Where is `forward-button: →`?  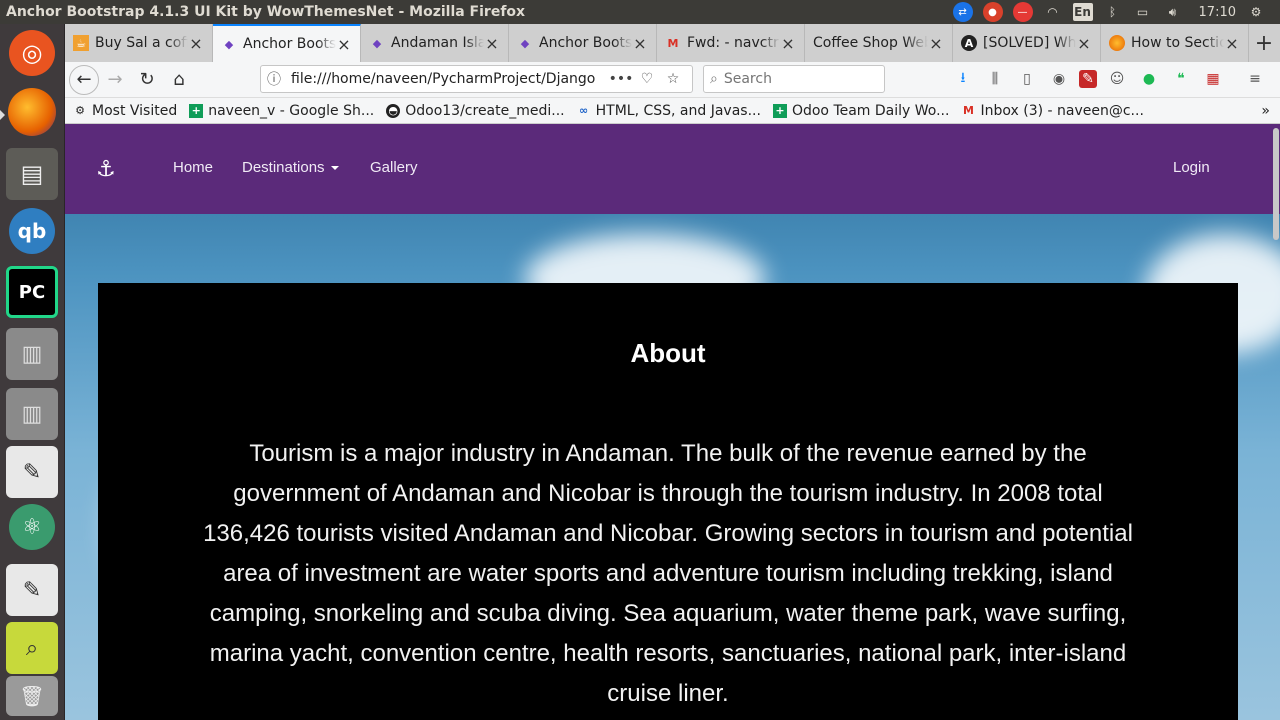
forward-button: → is located at coordinates (115, 80).